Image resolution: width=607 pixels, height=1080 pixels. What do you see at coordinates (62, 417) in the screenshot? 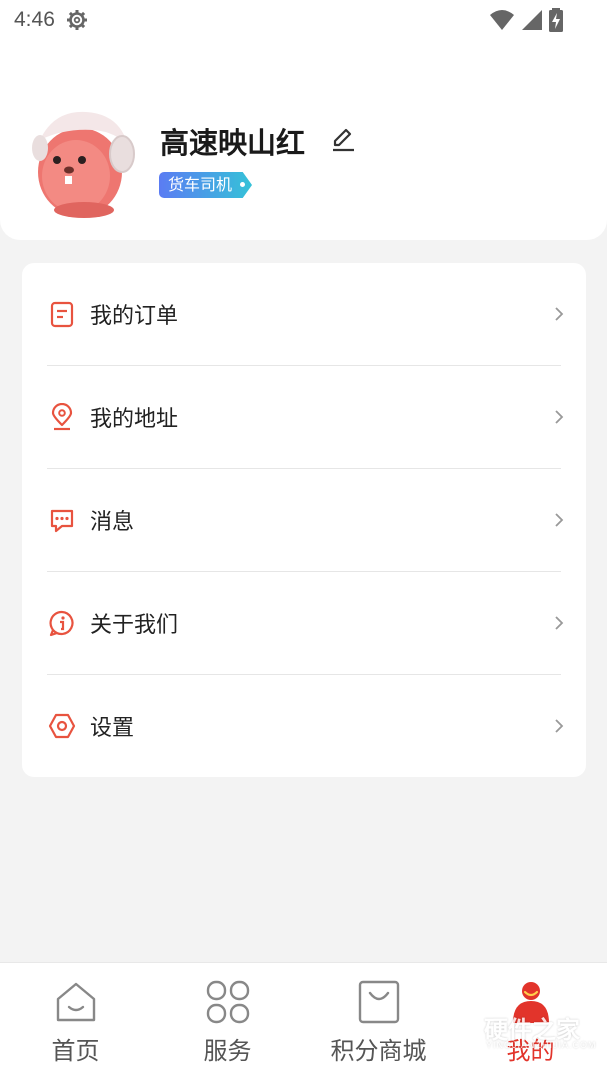
I see `location-pin-icon` at bounding box center [62, 417].